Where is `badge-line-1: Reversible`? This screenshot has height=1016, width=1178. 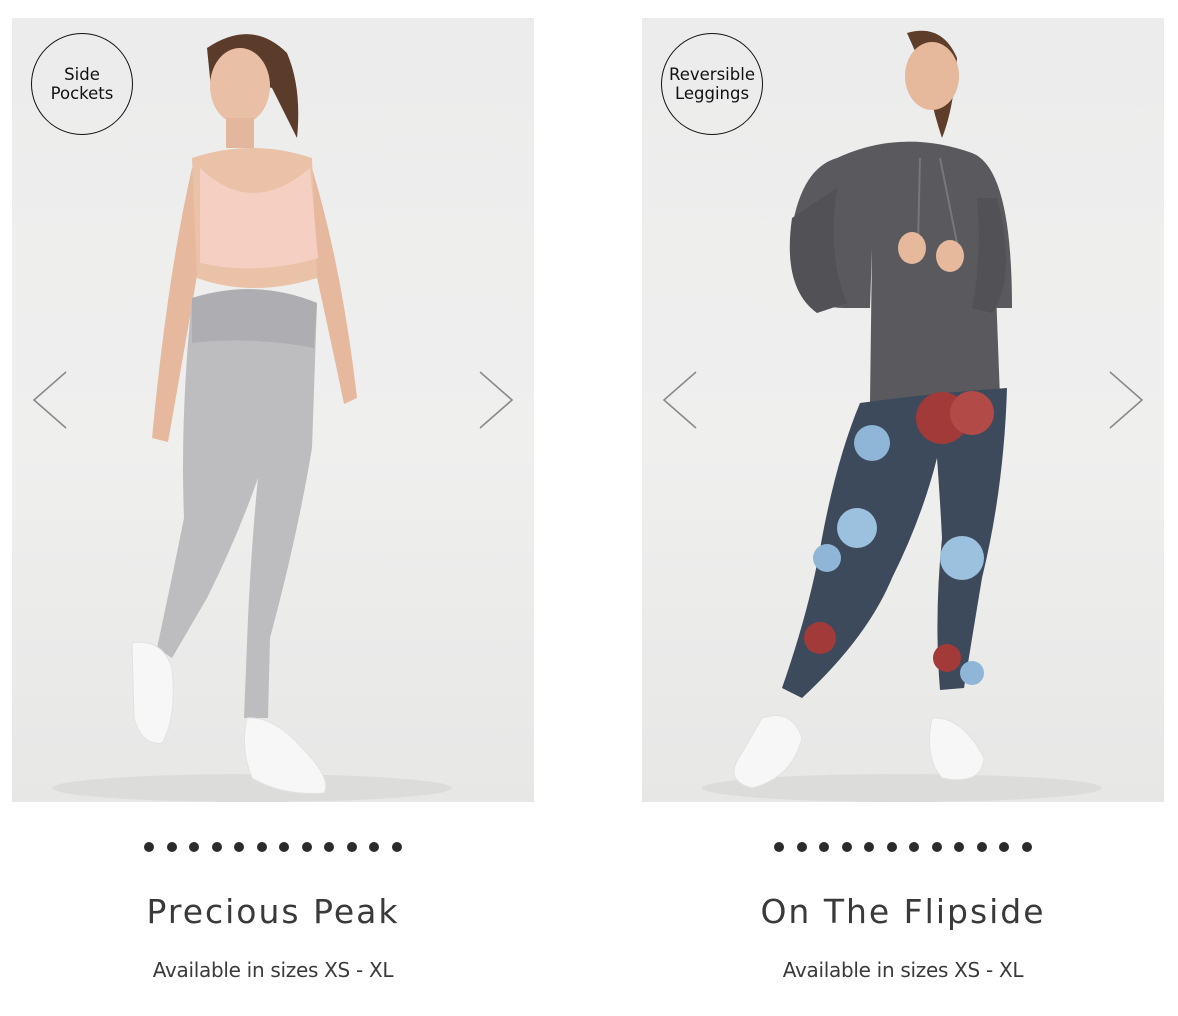 badge-line-1: Reversible is located at coordinates (712, 74).